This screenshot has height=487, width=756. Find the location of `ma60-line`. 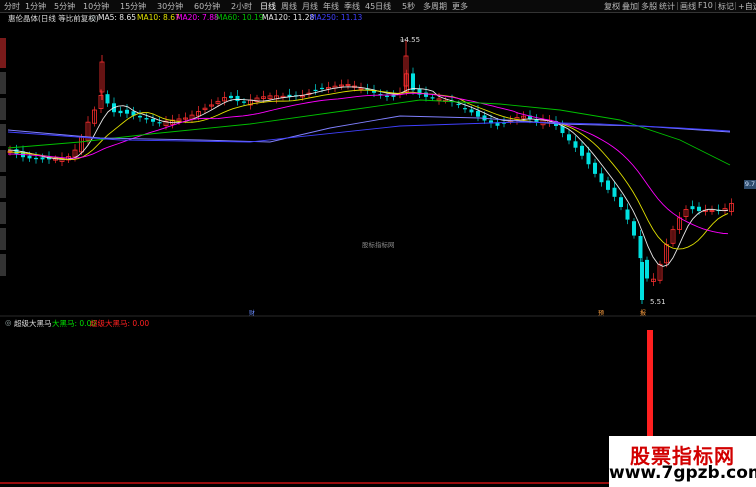

ma60-line is located at coordinates (369, 132).